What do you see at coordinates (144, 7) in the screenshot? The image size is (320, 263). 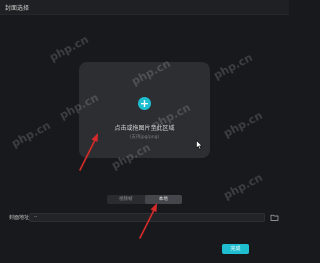 I see `title-bar: 封面选择` at bounding box center [144, 7].